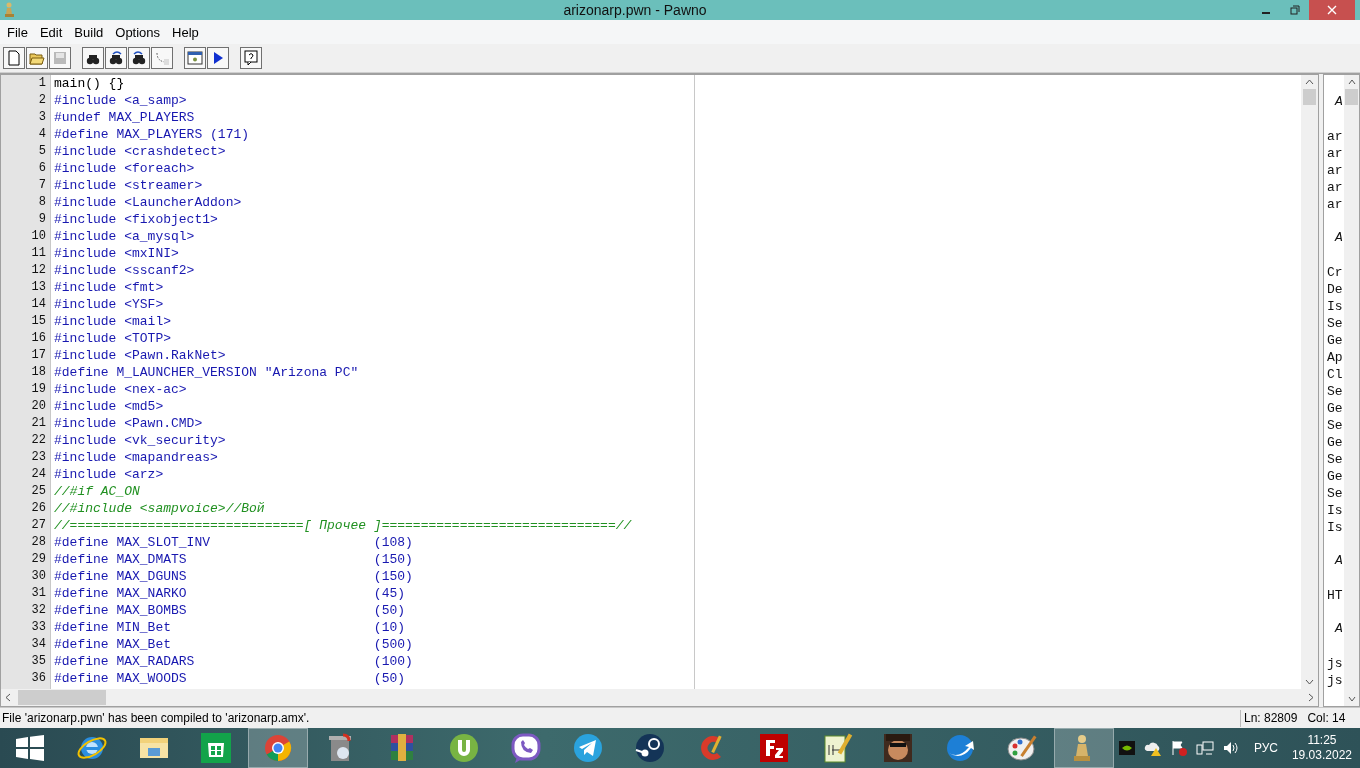 The image size is (1360, 768). Describe the element at coordinates (120, 389) in the screenshot. I see `code-line: #include <nex-ac>` at that location.